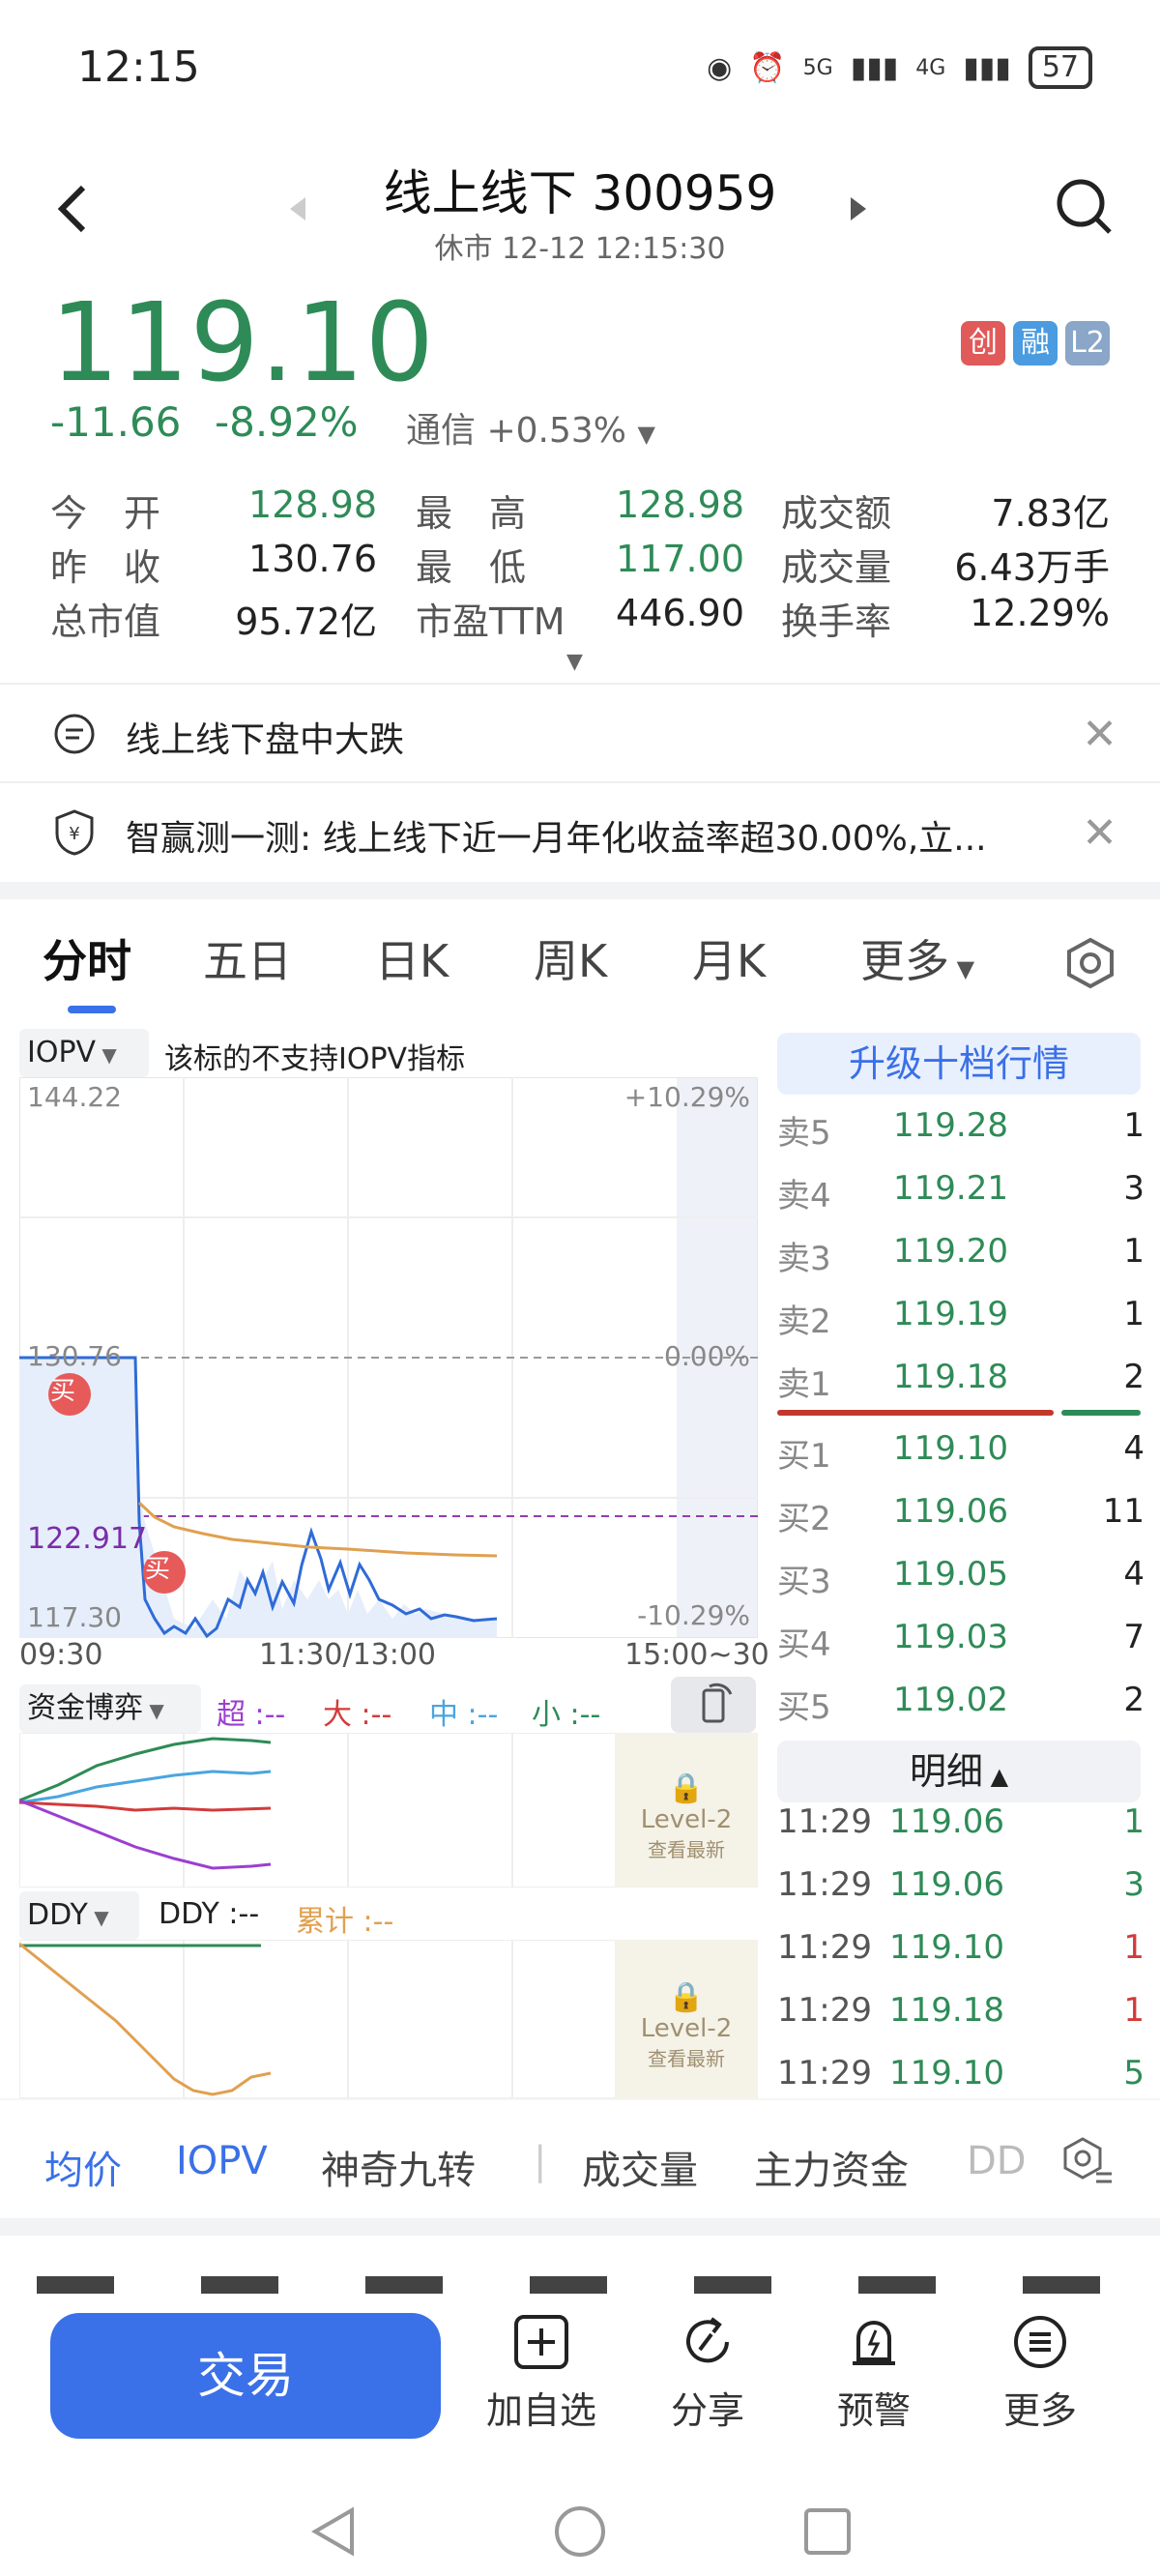  I want to click on ddy-cum: 累计 :--, so click(345, 1922).